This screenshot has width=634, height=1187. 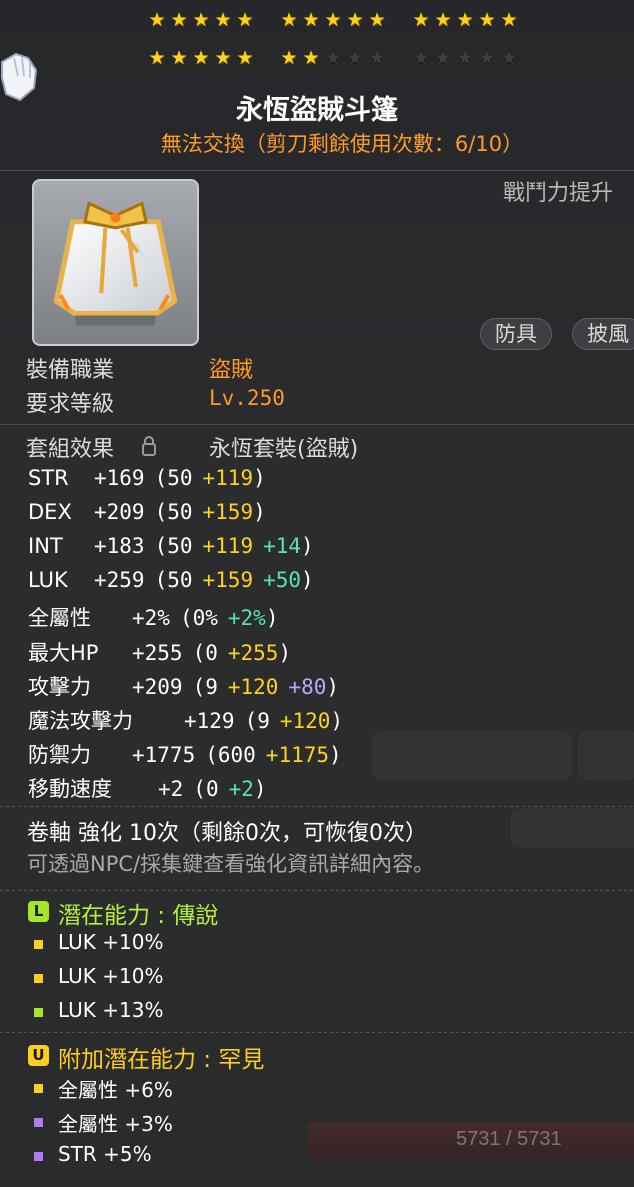 I want to click on potential-line: STR +5%, so click(x=105, y=1154).